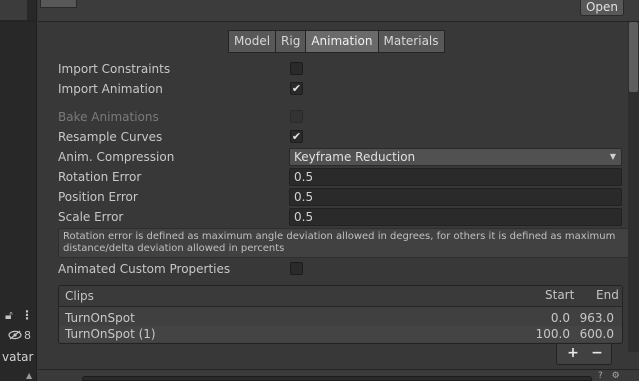  Describe the element at coordinates (455, 197) in the screenshot. I see `position-error-field: 0.5` at that location.